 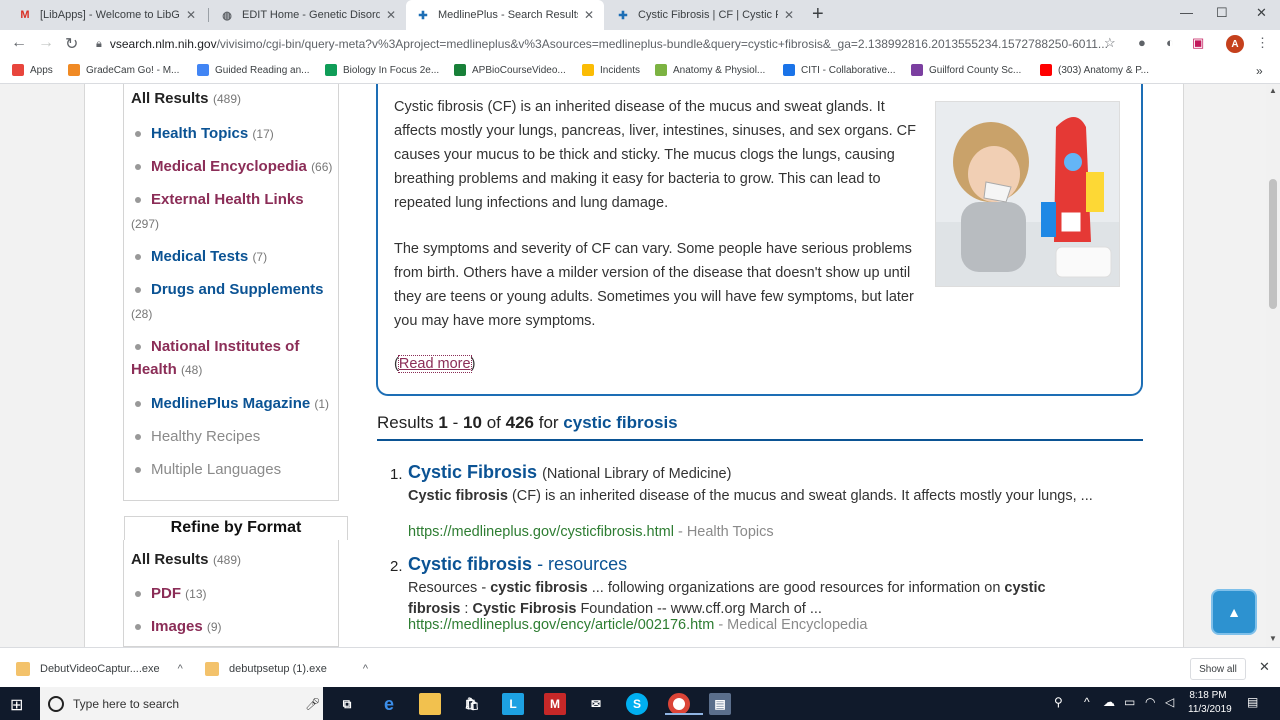 I want to click on results-total: 426, so click(x=519, y=422).